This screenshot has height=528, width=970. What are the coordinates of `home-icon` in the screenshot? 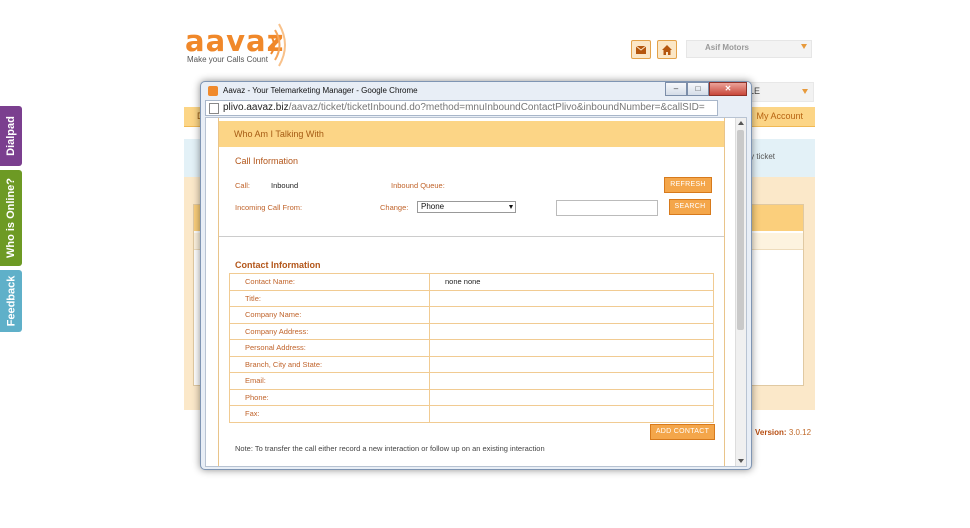 It's located at (667, 49).